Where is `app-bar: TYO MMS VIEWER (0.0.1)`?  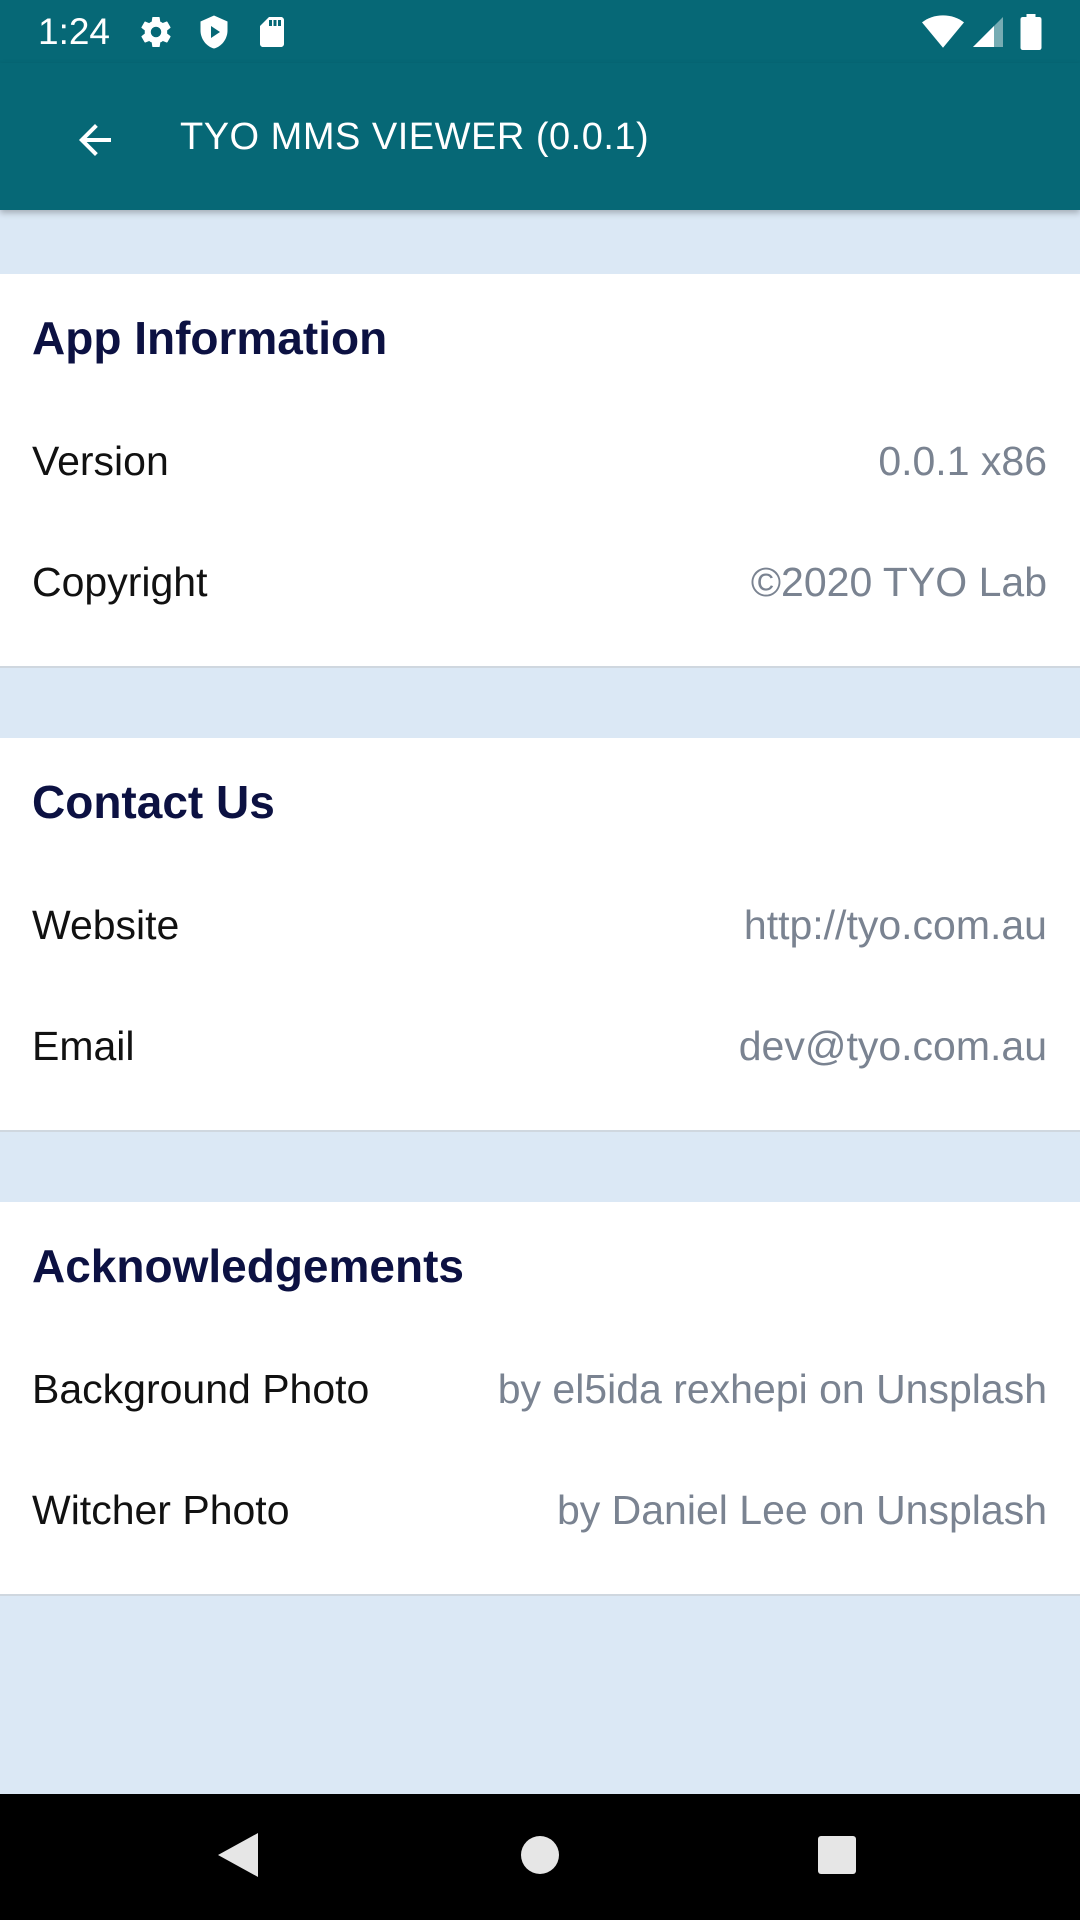
app-bar: TYO MMS VIEWER (0.0.1) is located at coordinates (540, 136).